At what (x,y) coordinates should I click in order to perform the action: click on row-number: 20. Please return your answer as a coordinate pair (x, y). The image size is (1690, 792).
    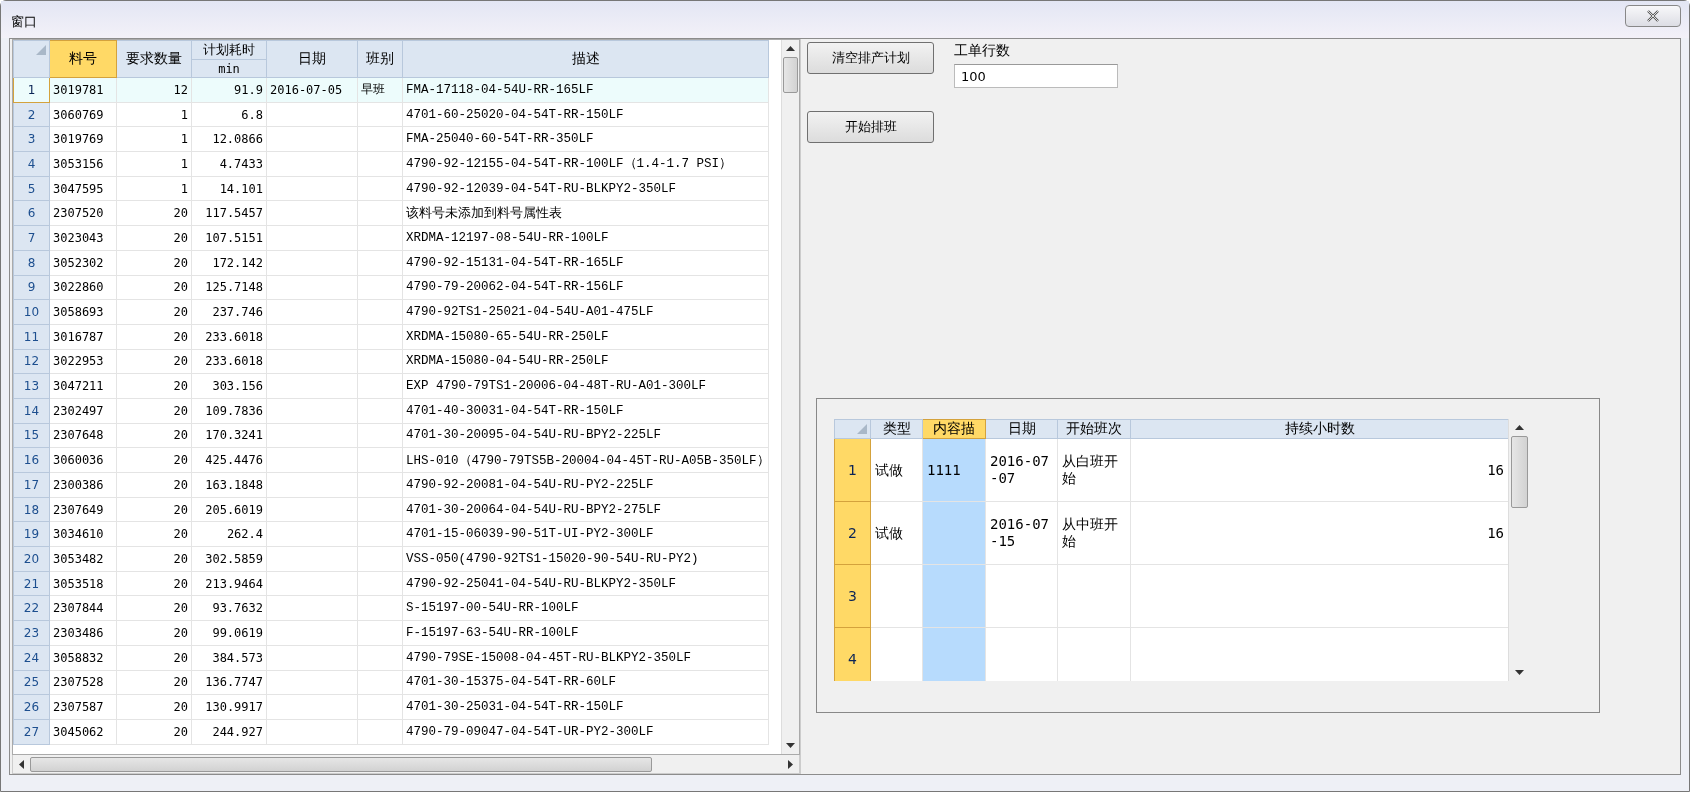
    Looking at the image, I should click on (31, 558).